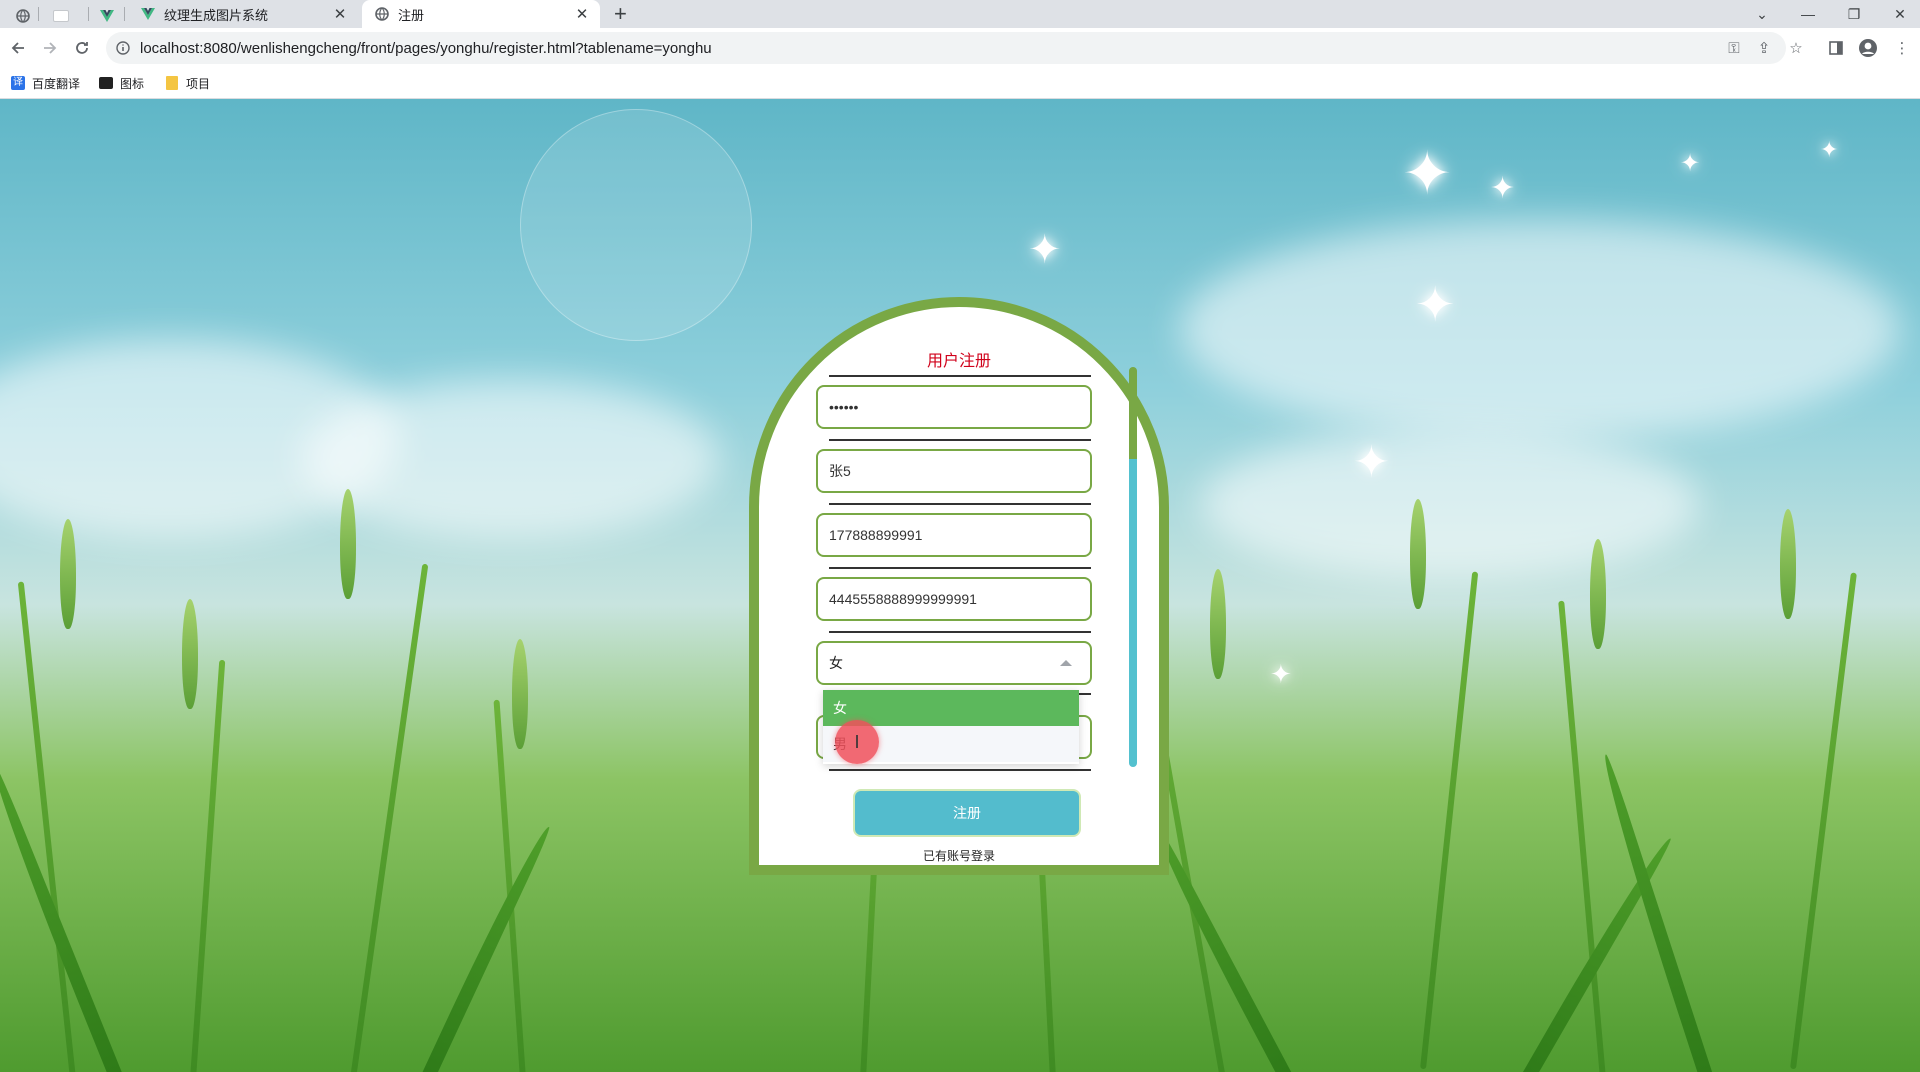 This screenshot has height=1072, width=1920. I want to click on arrow-left-icon, so click(17, 48).